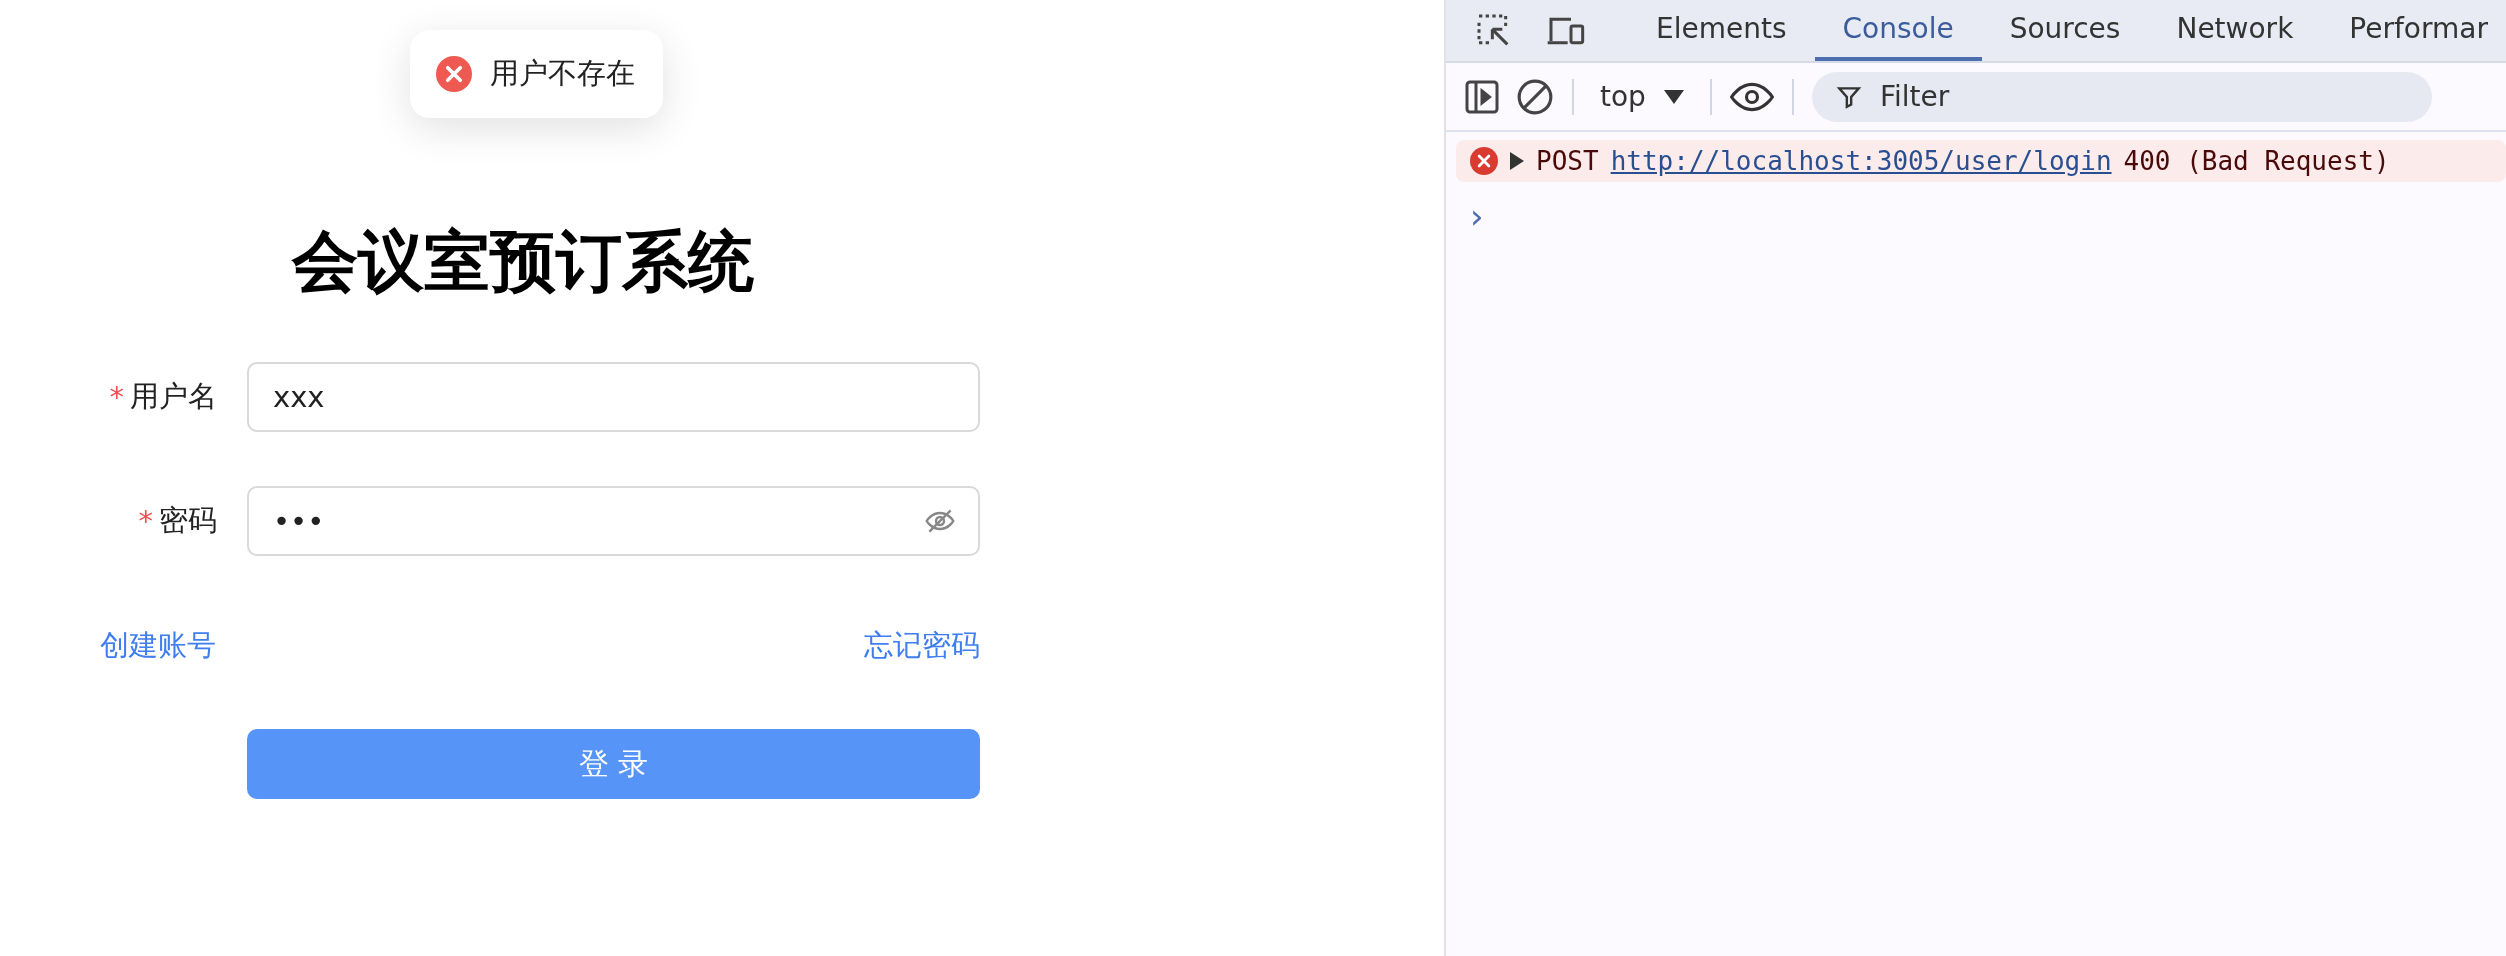 This screenshot has width=2506, height=956. Describe the element at coordinates (2121, 96) in the screenshot. I see `filter-field: Filter` at that location.